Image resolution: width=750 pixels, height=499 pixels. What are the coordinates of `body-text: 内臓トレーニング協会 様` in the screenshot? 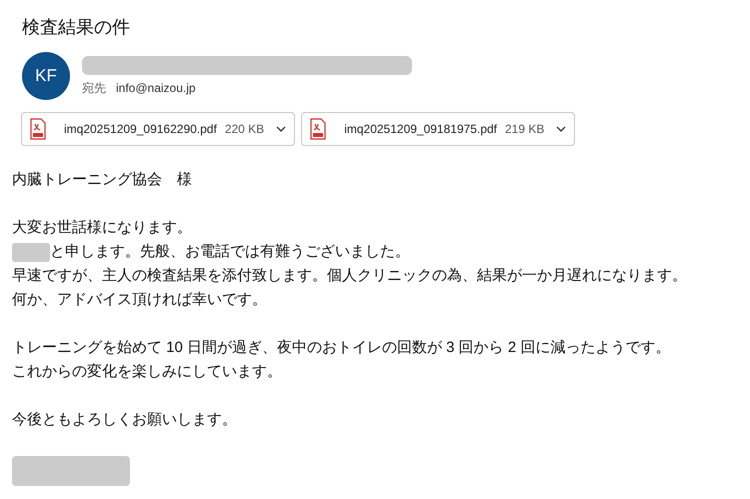 It's located at (102, 180).